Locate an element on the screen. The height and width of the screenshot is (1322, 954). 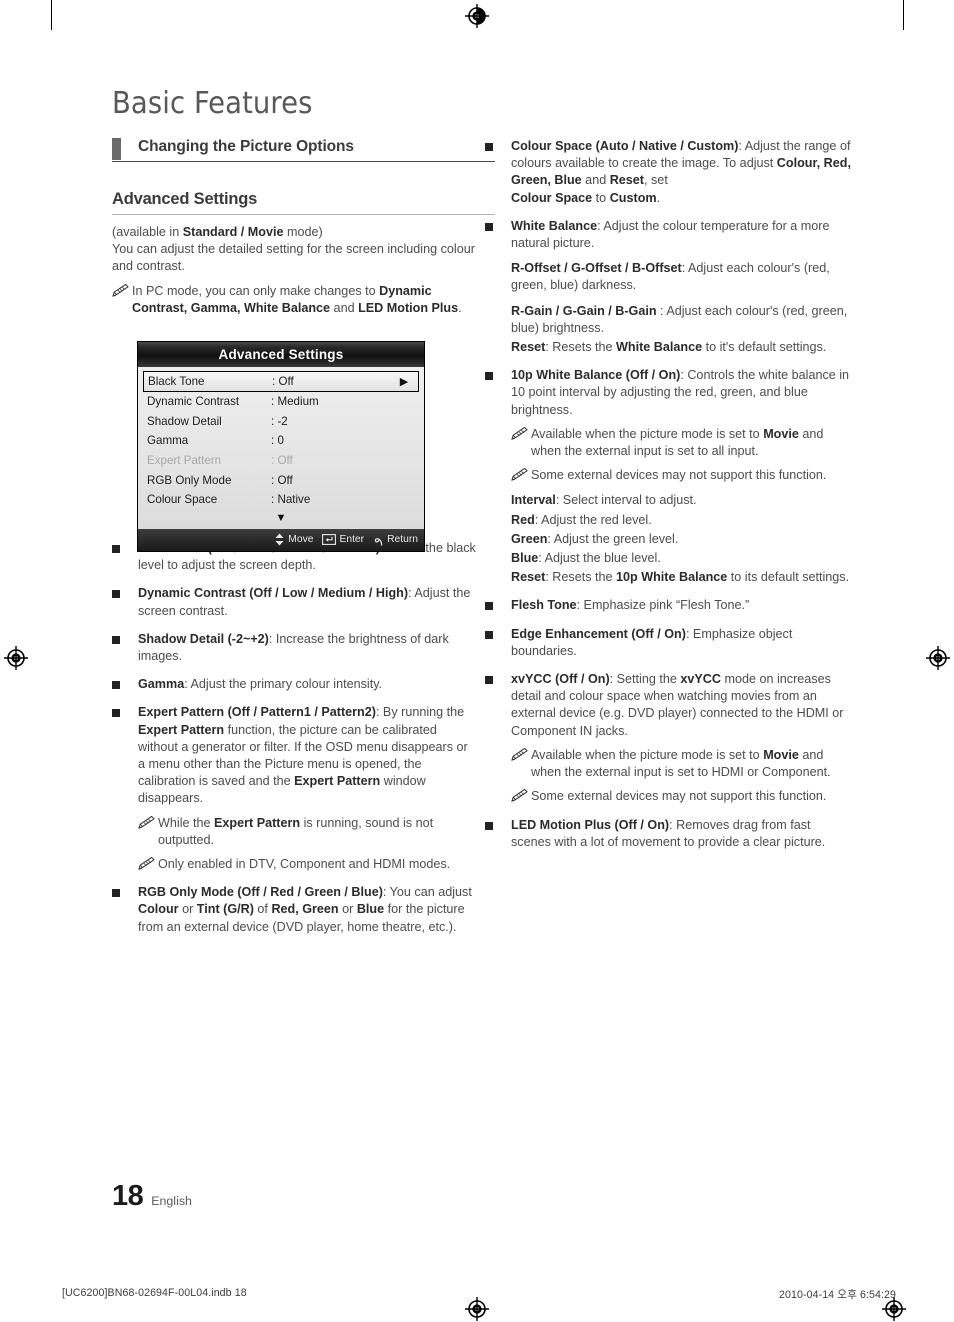
intro-availability: (available in Standard / Movie mode) is located at coordinates (295, 232).